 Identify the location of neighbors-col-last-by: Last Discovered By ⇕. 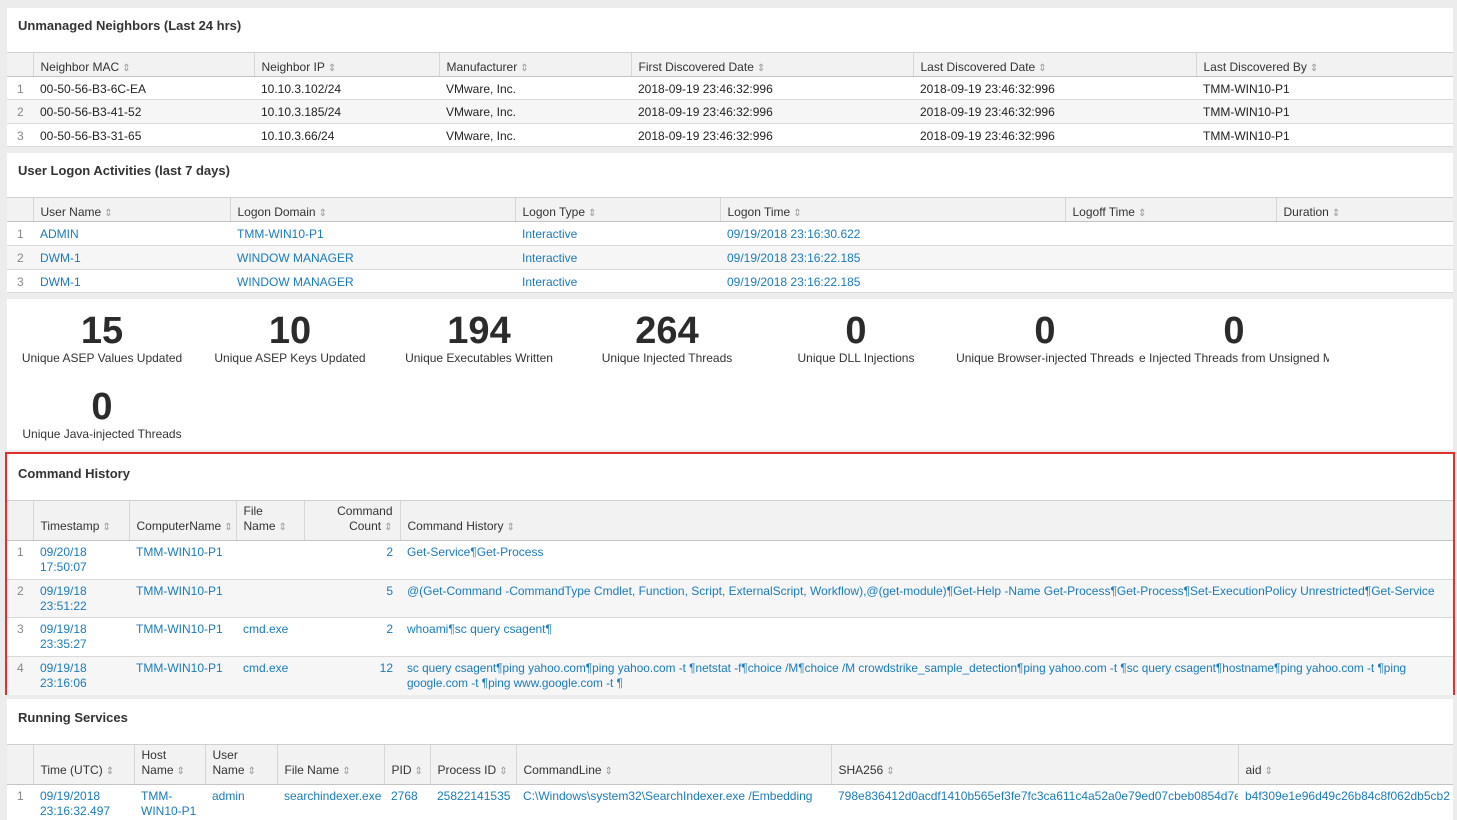
(1324, 64).